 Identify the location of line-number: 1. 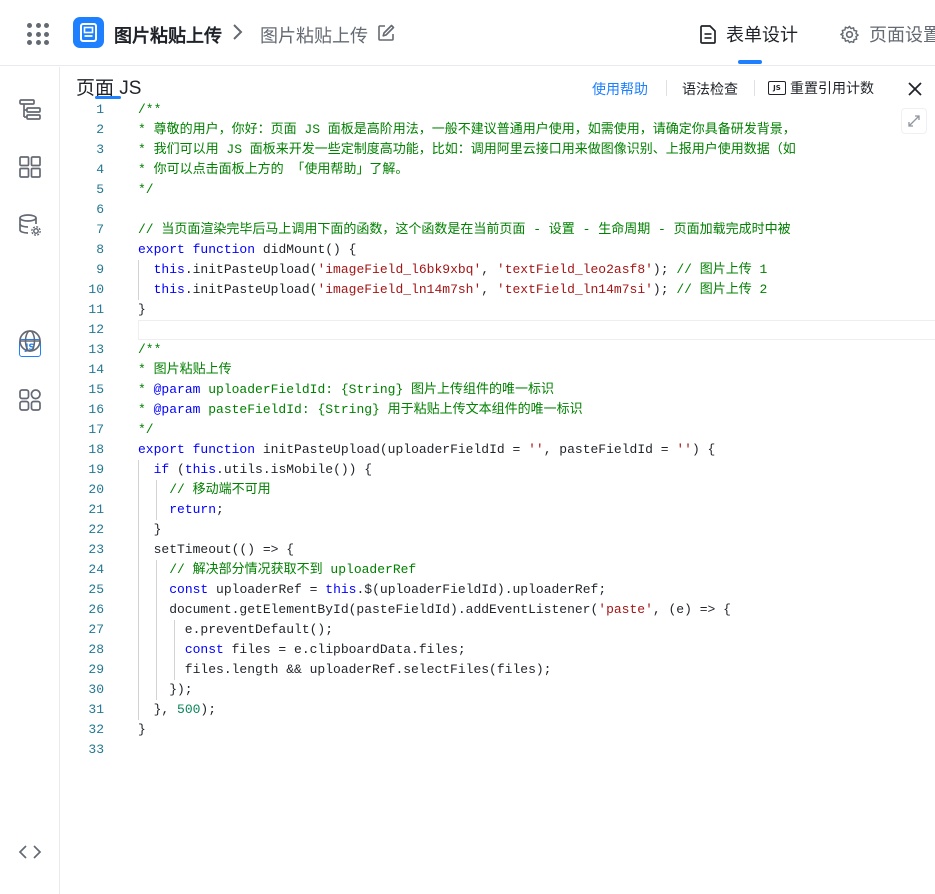
(100, 109).